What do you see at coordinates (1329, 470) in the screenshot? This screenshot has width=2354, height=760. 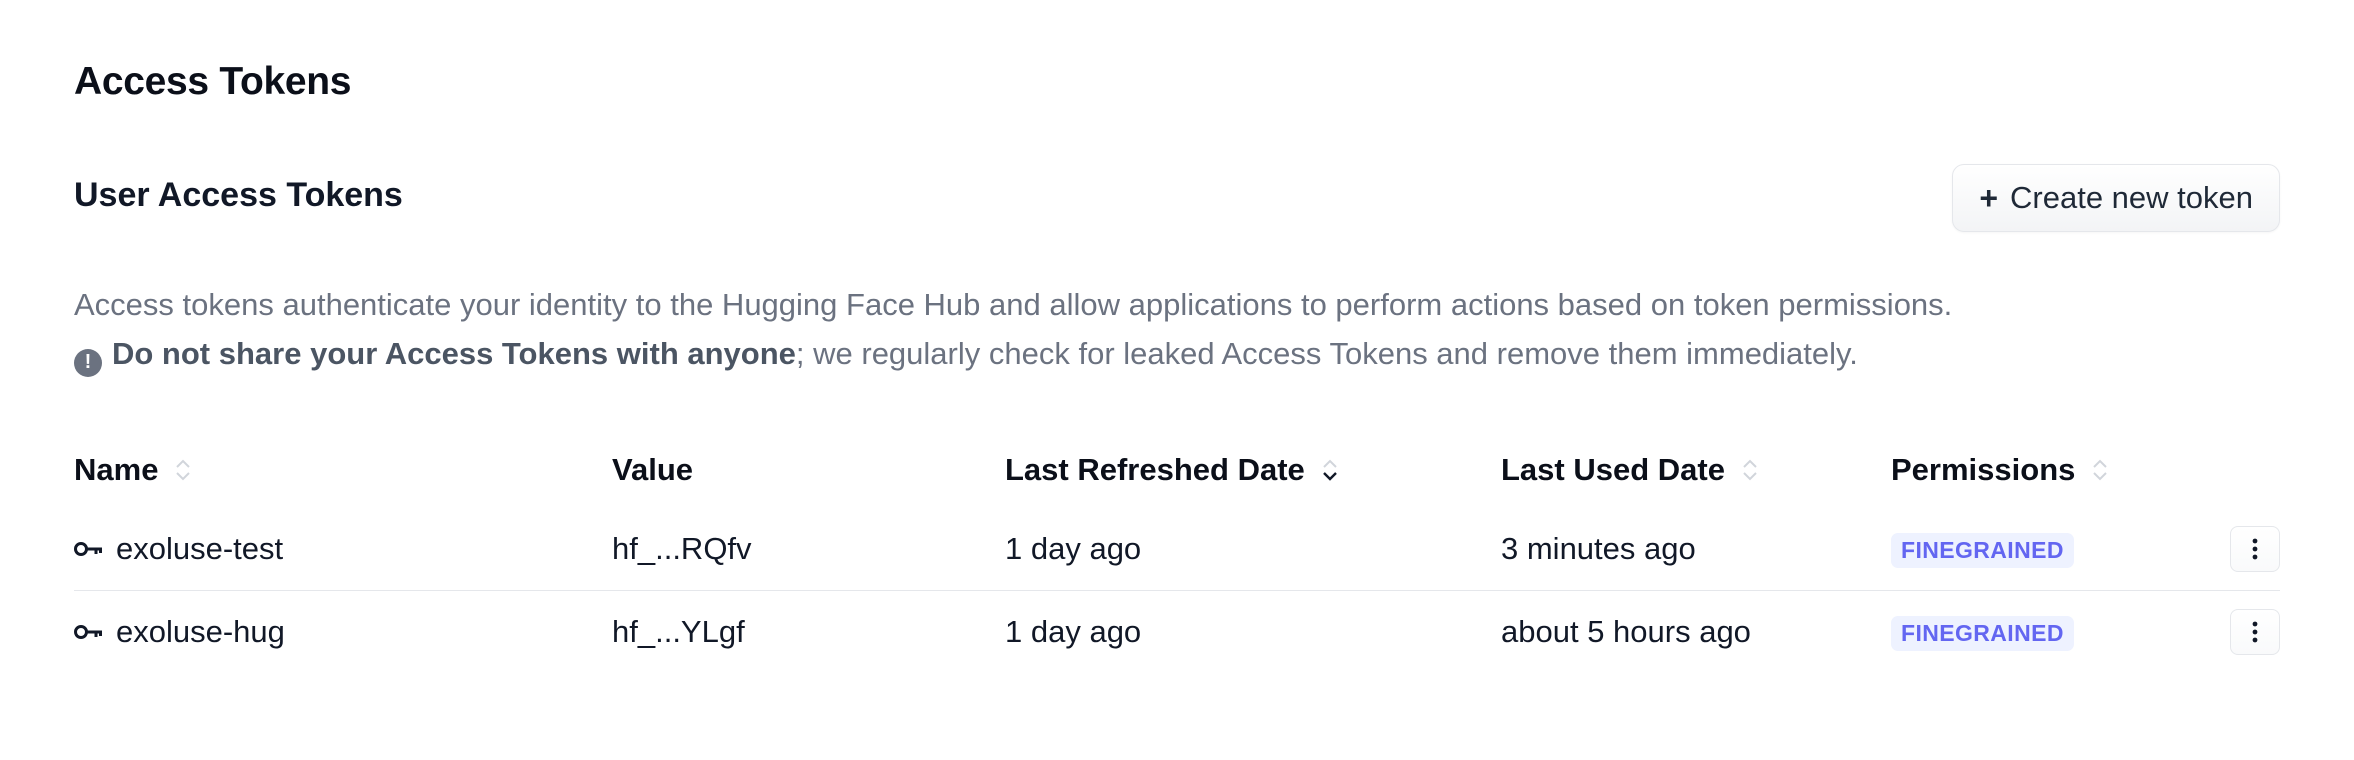 I see `sort-desc-icon` at bounding box center [1329, 470].